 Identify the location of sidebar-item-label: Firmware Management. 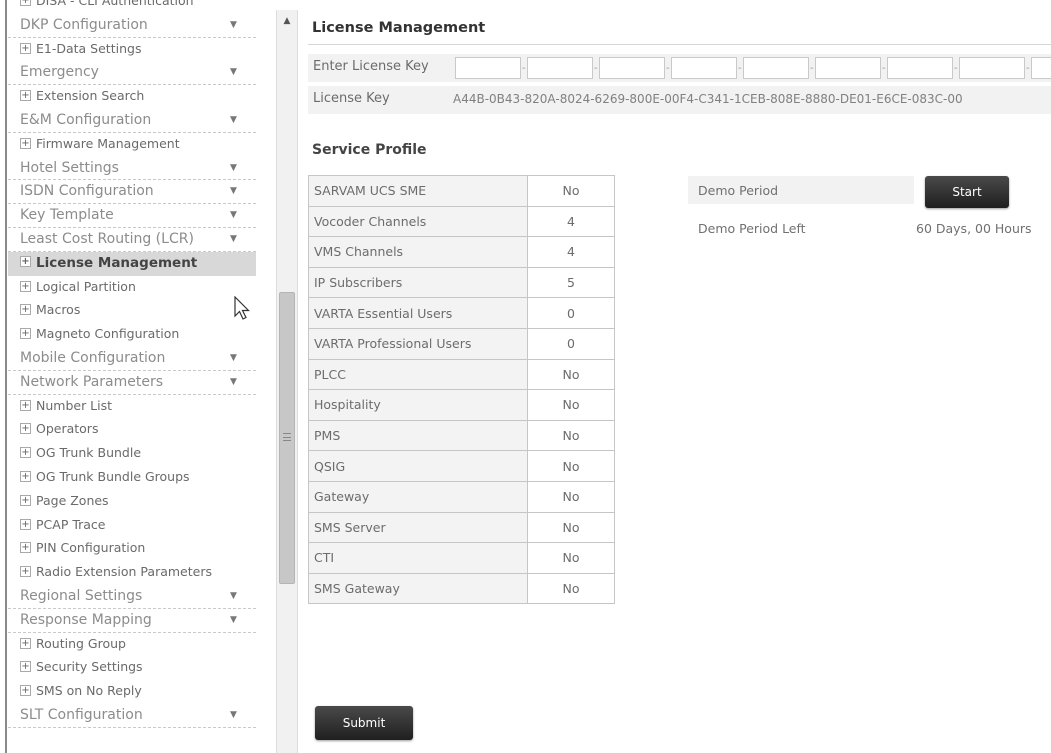
(108, 143).